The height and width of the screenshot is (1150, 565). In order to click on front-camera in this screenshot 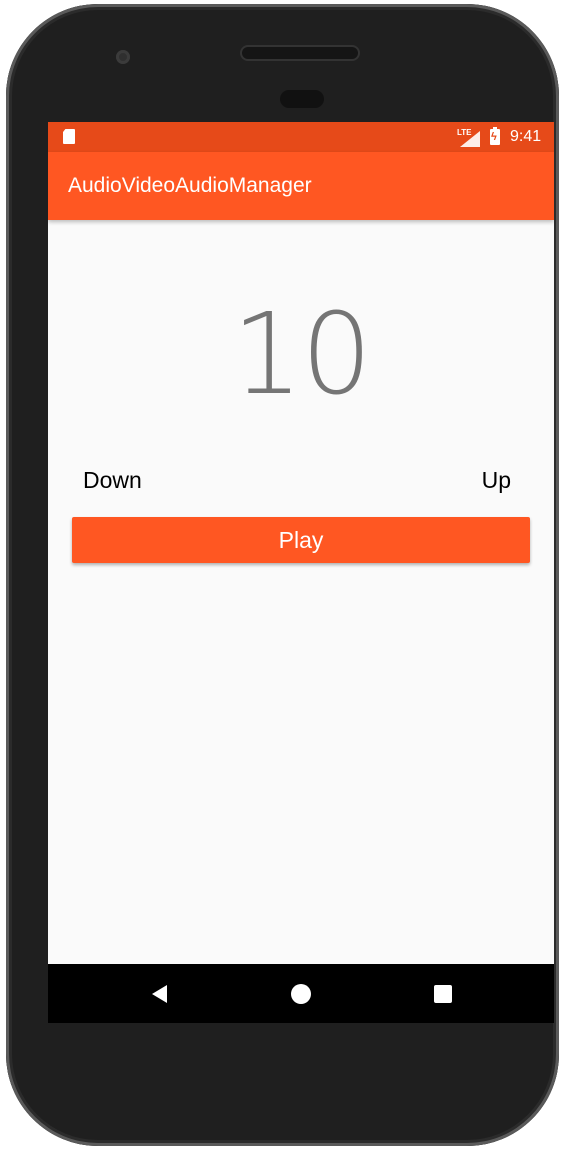, I will do `click(123, 57)`.